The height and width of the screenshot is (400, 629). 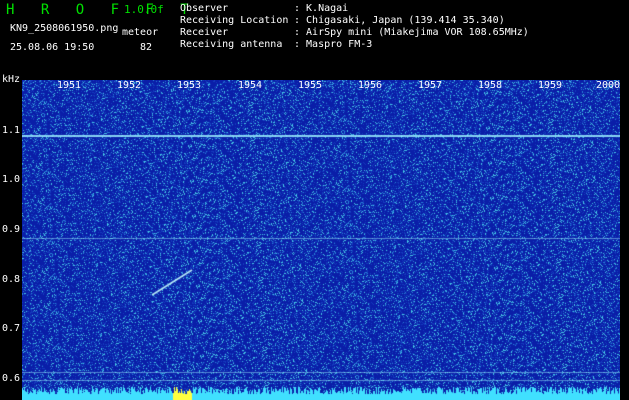 I want to click on info-row-observer: Observer : K.Nagai, so click(x=354, y=9).